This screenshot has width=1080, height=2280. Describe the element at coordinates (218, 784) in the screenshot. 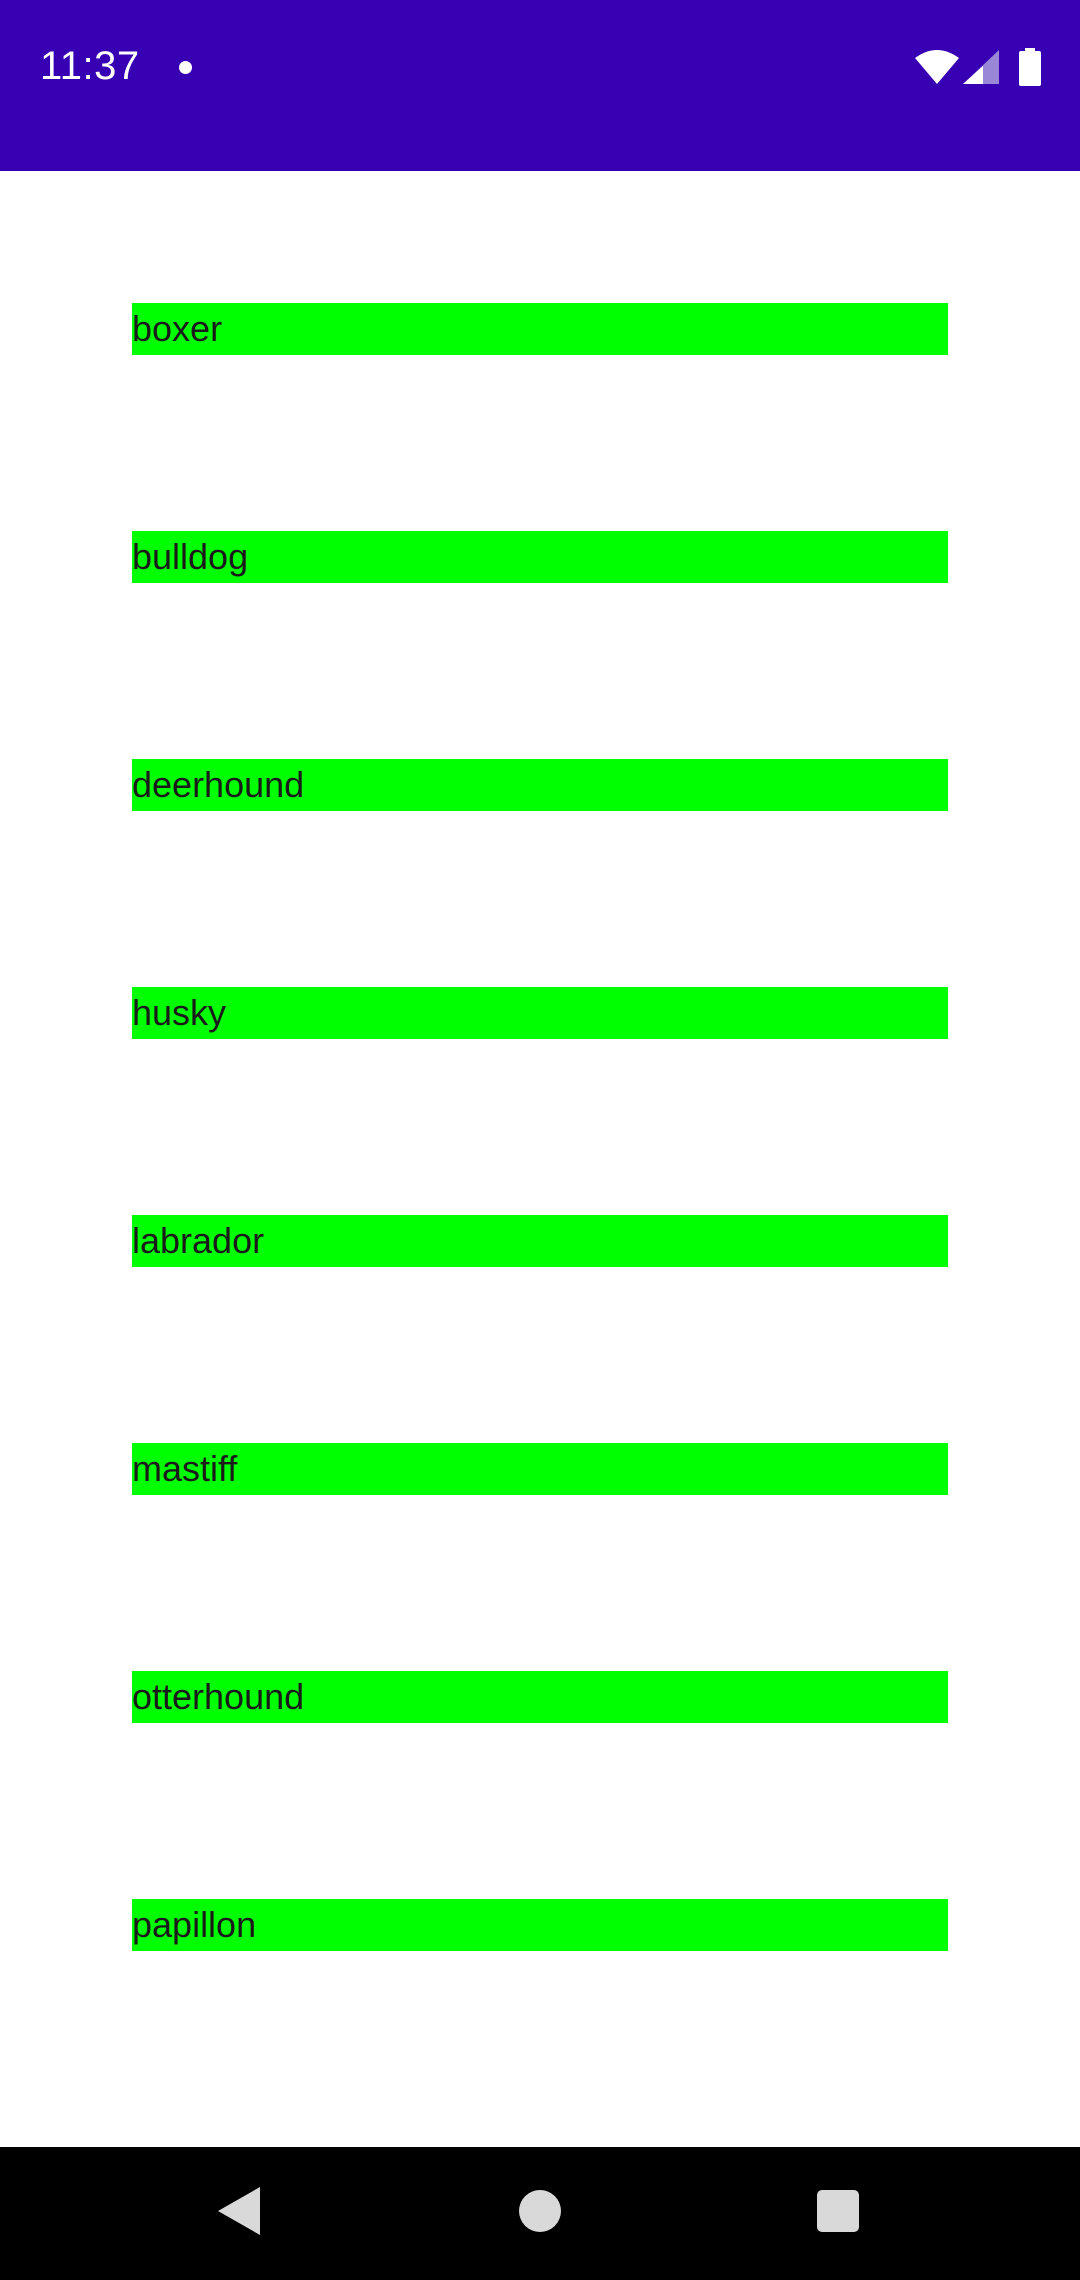

I see `list-item-label: deerhound` at that location.